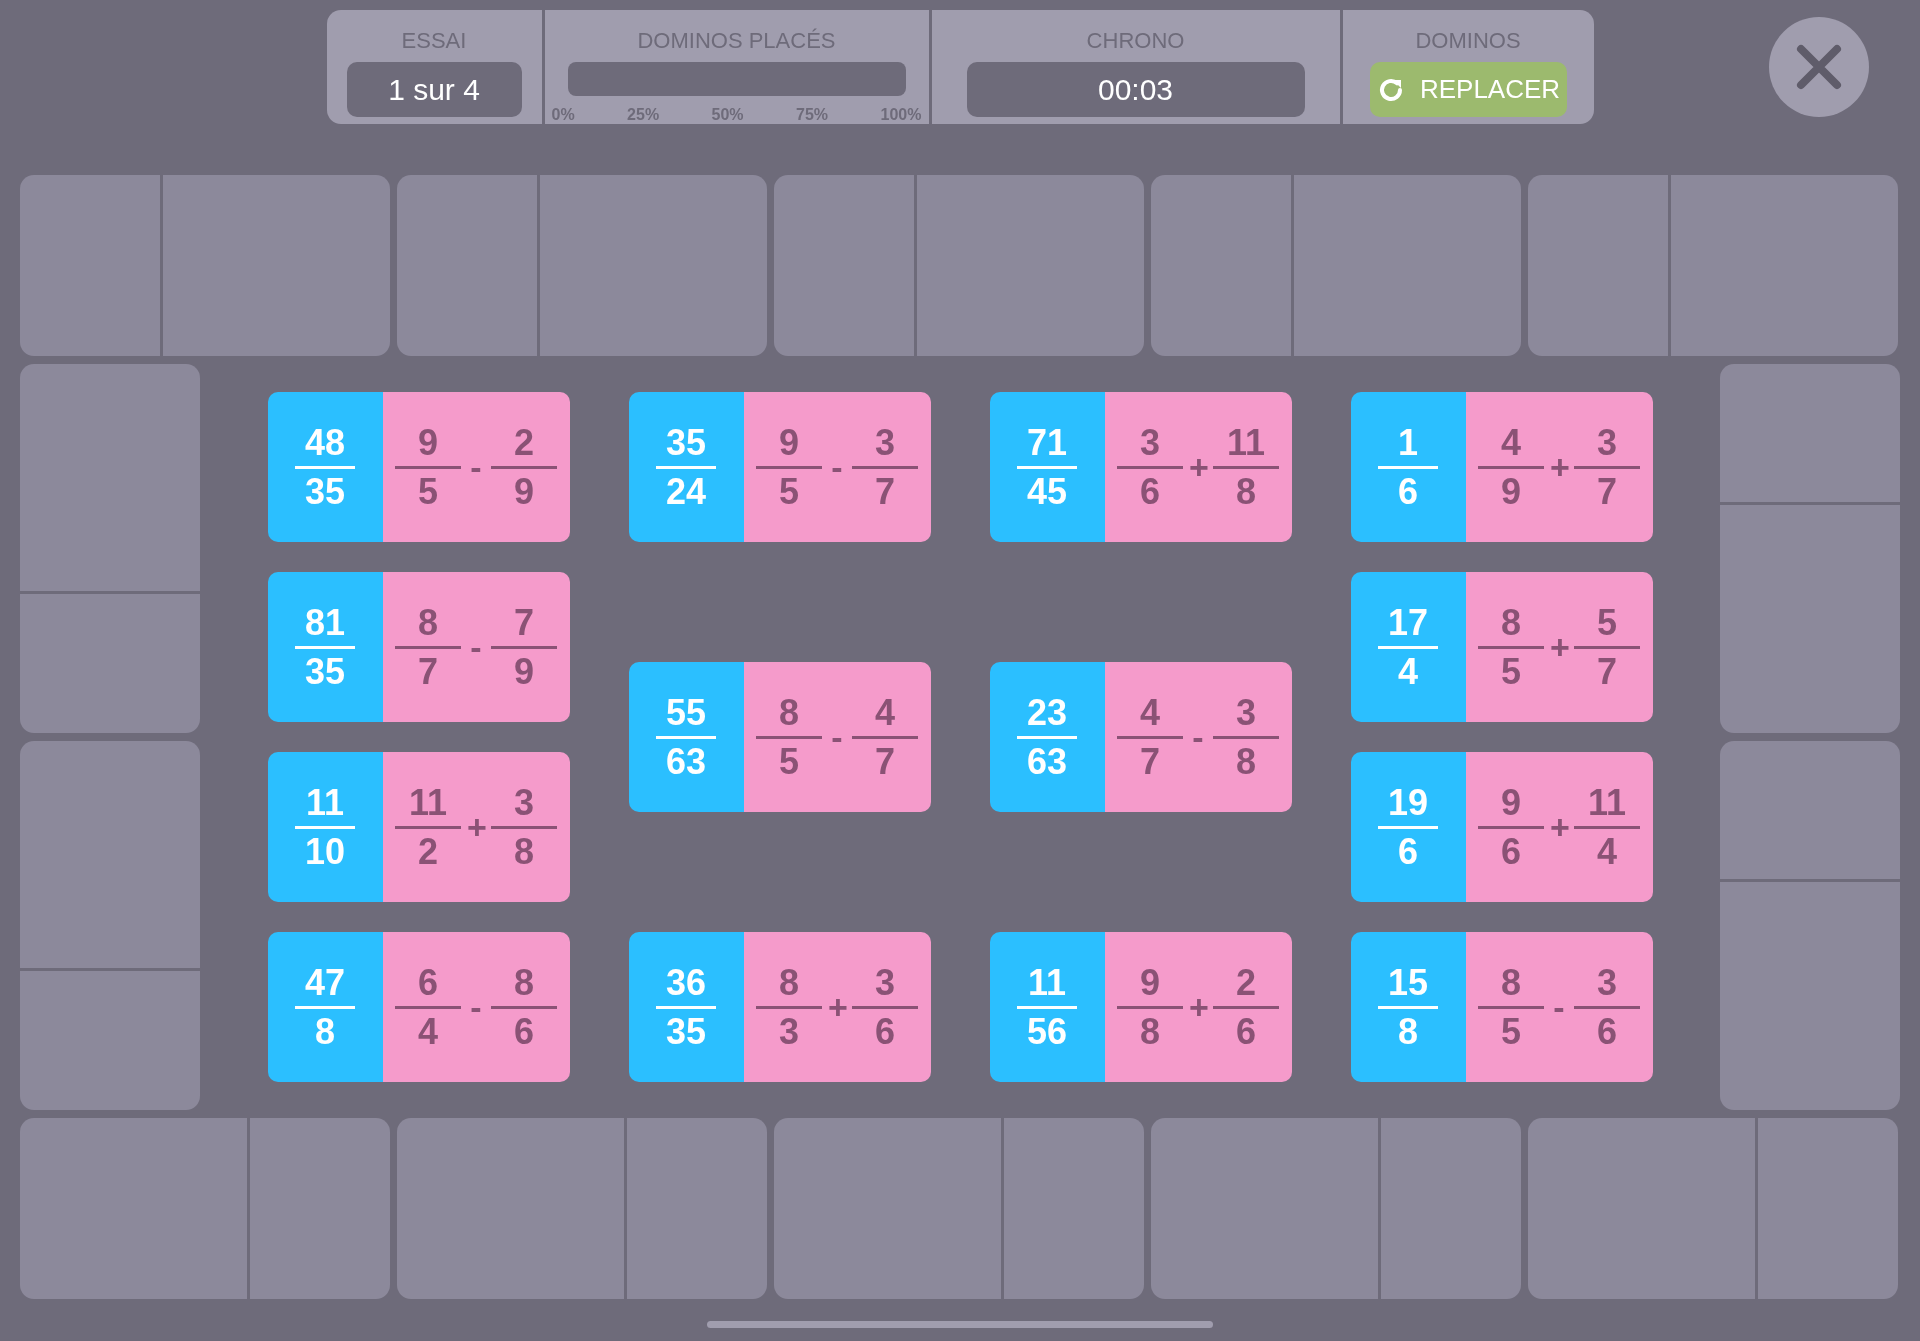 This screenshot has height=1341, width=1920. Describe the element at coordinates (1046, 442) in the screenshot. I see `numerator: 71` at that location.